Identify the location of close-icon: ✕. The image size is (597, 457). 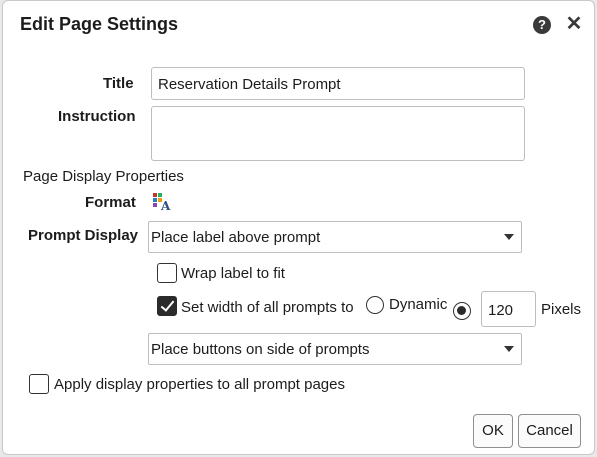
(574, 24).